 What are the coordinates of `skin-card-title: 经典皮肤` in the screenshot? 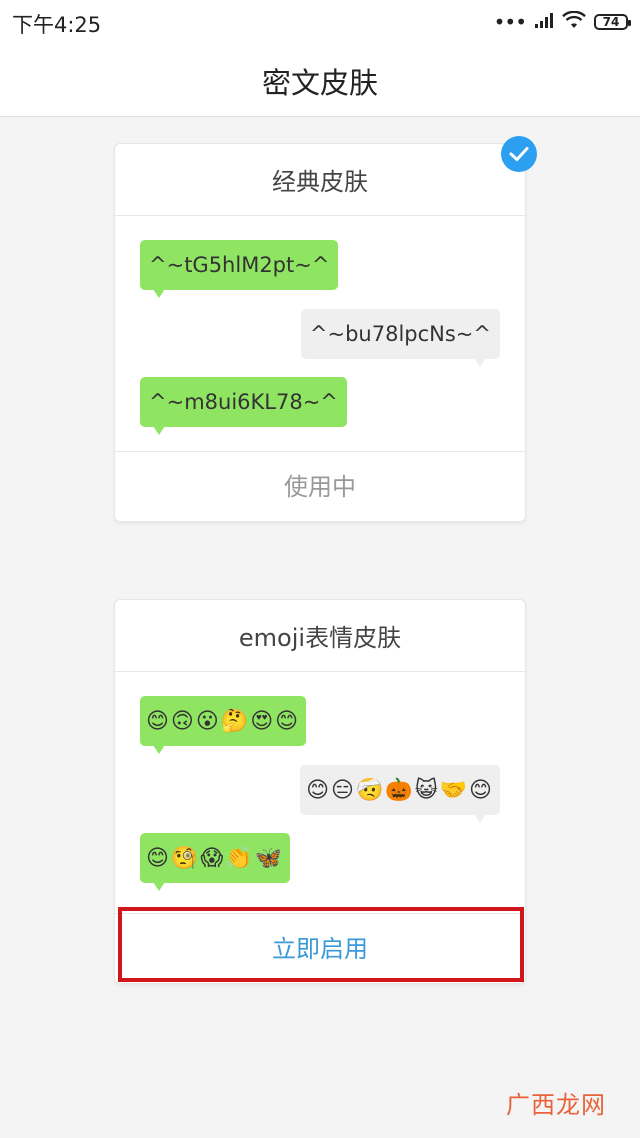 It's located at (320, 180).